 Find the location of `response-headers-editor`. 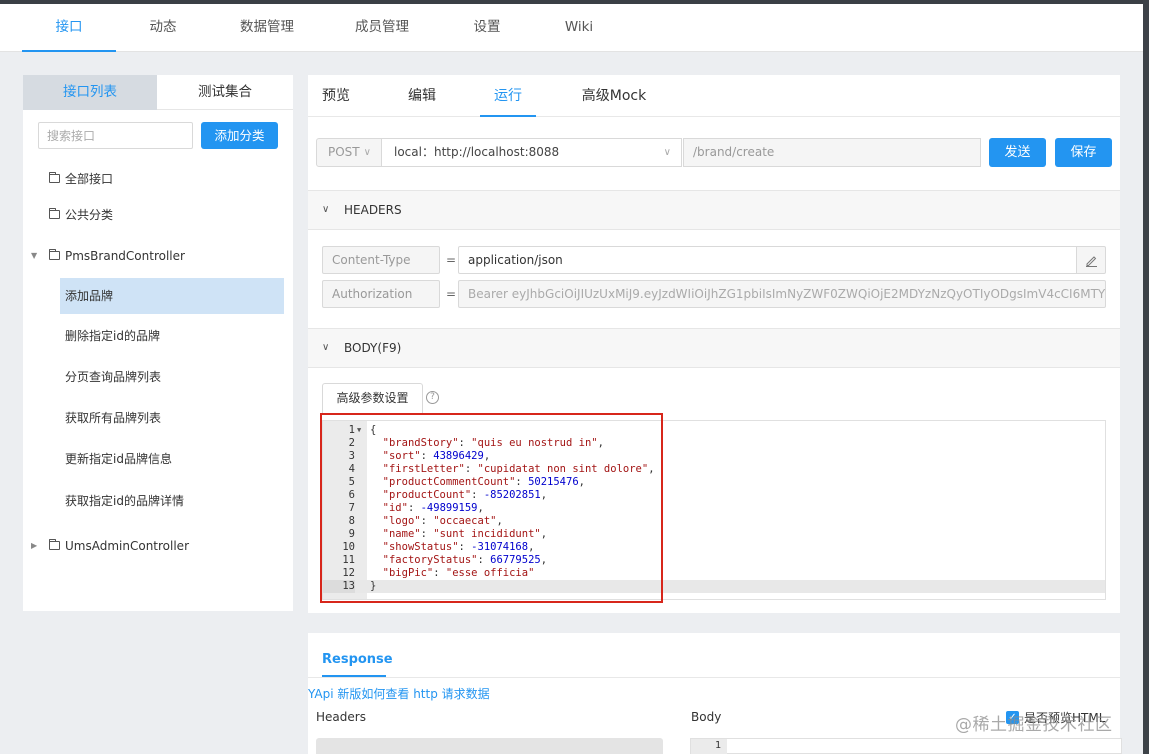

response-headers-editor is located at coordinates (489, 746).